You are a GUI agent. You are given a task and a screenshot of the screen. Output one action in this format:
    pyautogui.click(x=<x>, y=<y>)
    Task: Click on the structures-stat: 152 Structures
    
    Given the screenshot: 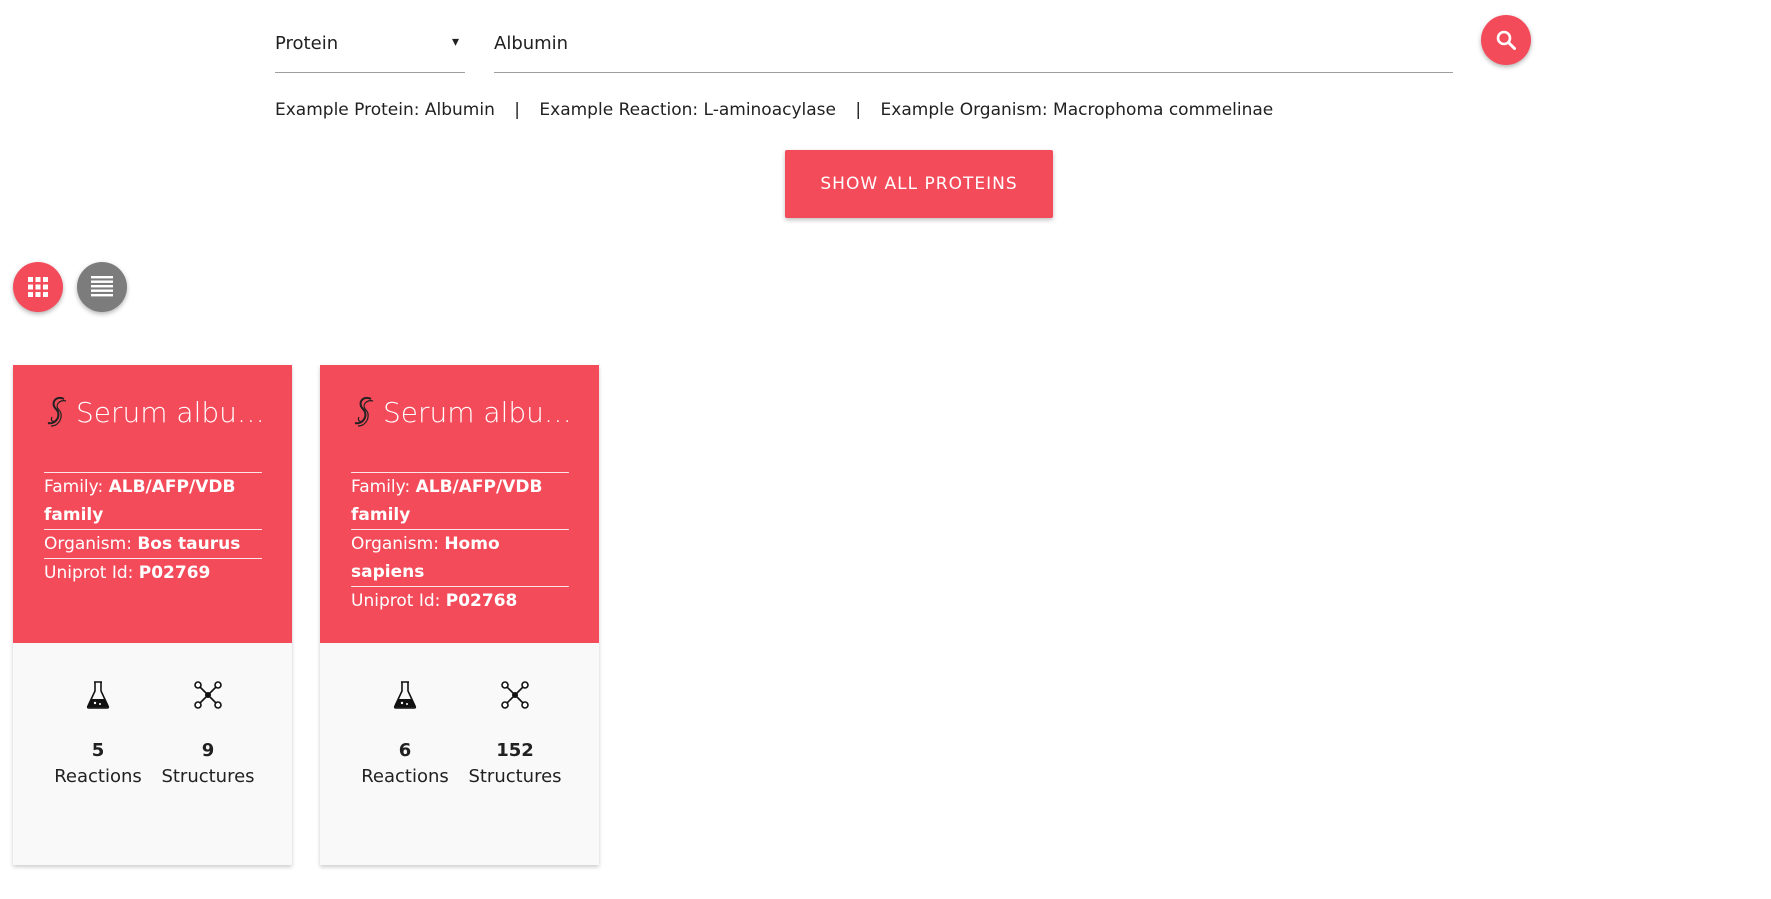 What is the action you would take?
    pyautogui.click(x=515, y=733)
    